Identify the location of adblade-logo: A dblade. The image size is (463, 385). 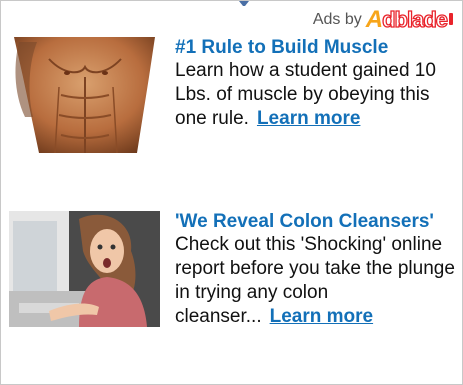
(410, 20).